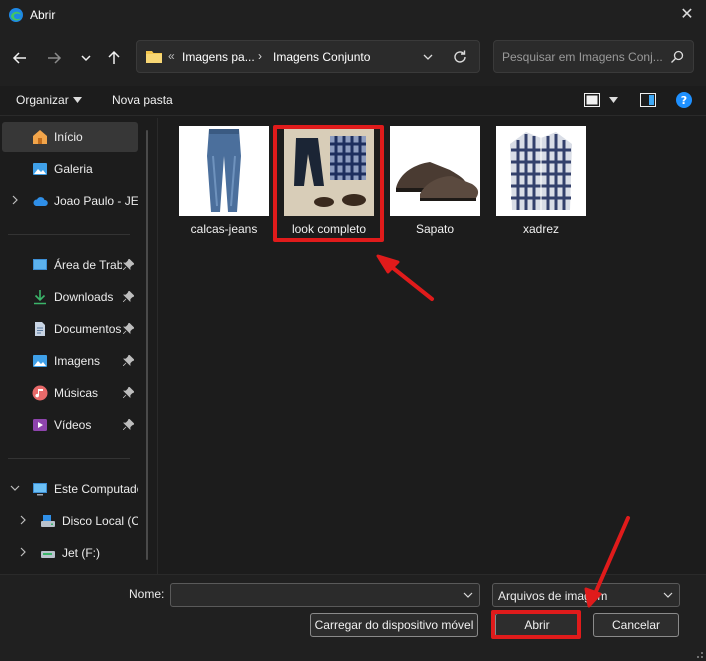 This screenshot has height=661, width=706. I want to click on address-bar: « Imagens pa... › Imagens Conjunto, so click(308, 56).